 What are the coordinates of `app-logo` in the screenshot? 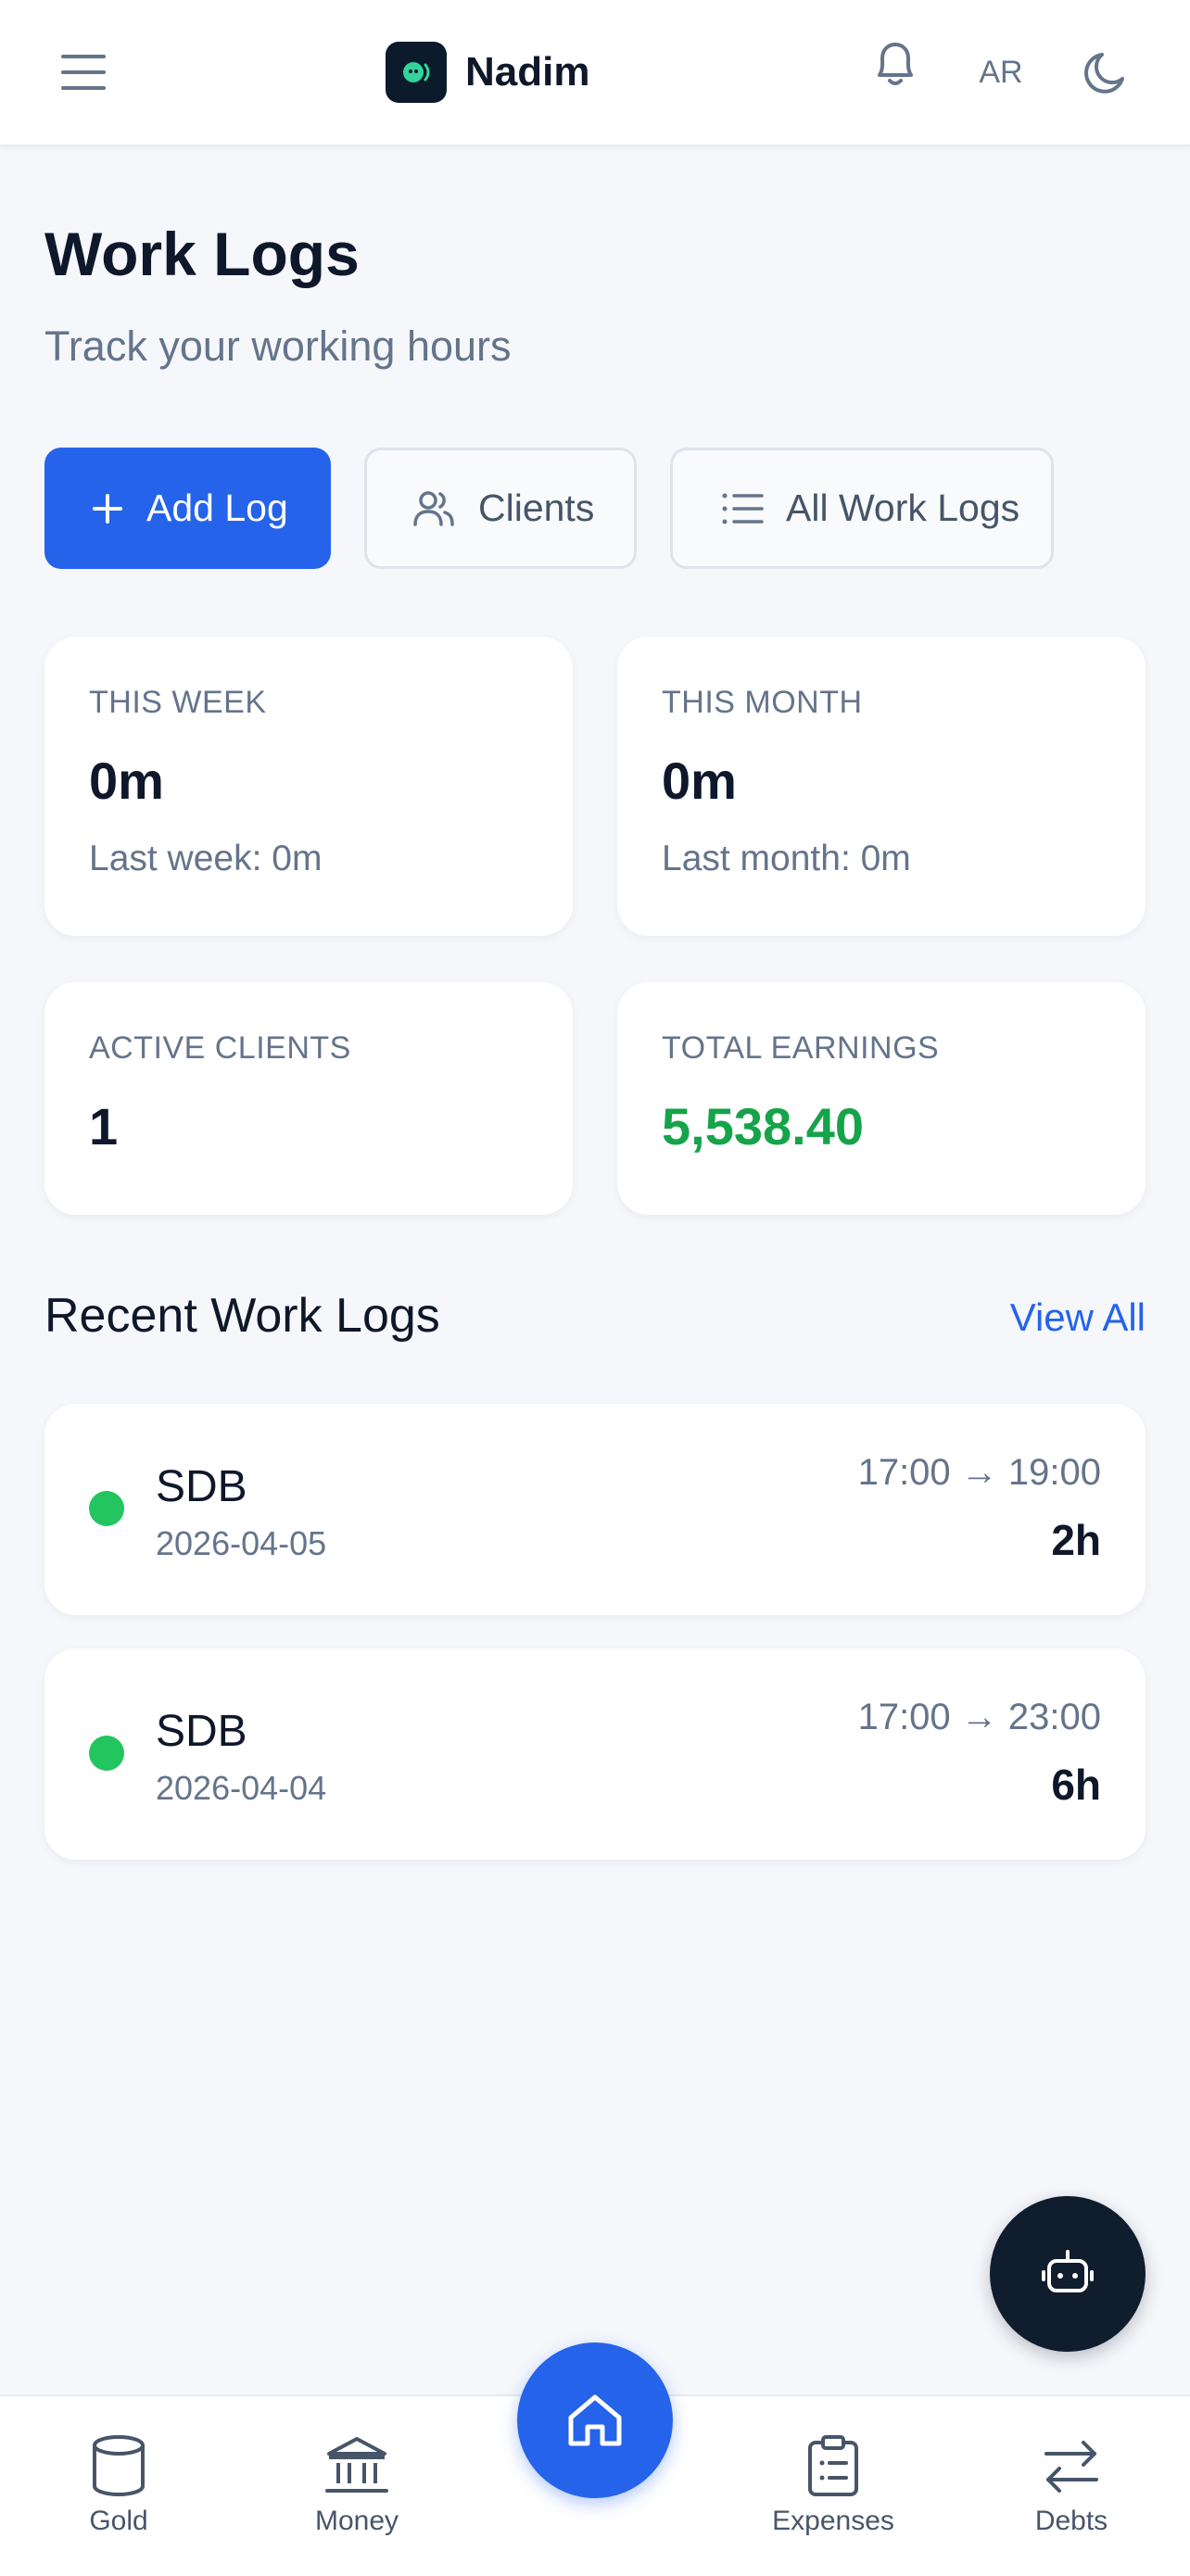 It's located at (416, 72).